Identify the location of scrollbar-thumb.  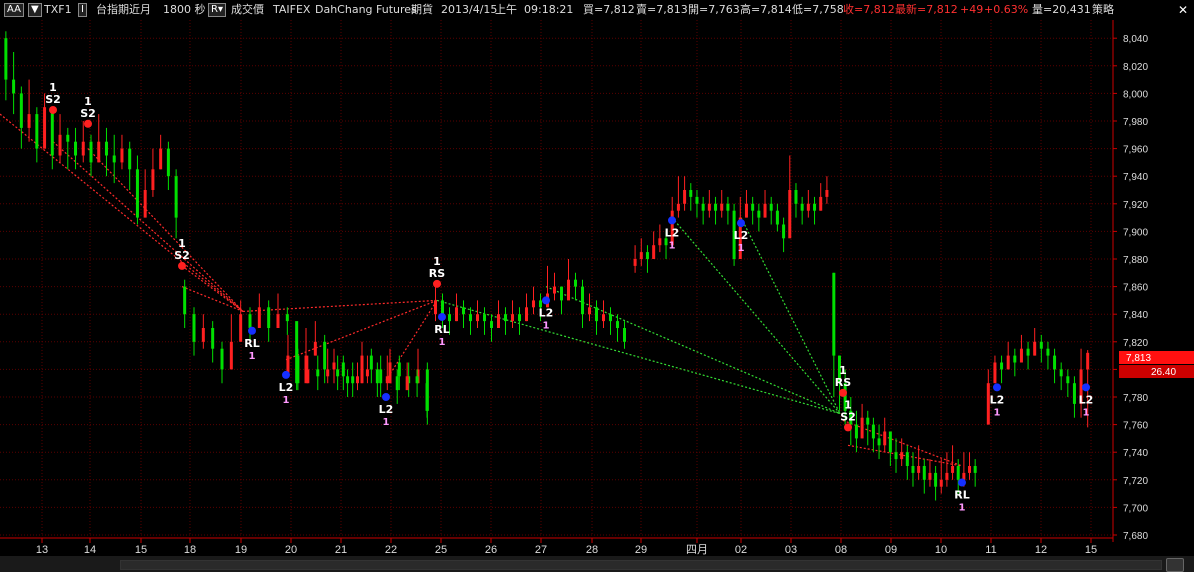
(641, 565).